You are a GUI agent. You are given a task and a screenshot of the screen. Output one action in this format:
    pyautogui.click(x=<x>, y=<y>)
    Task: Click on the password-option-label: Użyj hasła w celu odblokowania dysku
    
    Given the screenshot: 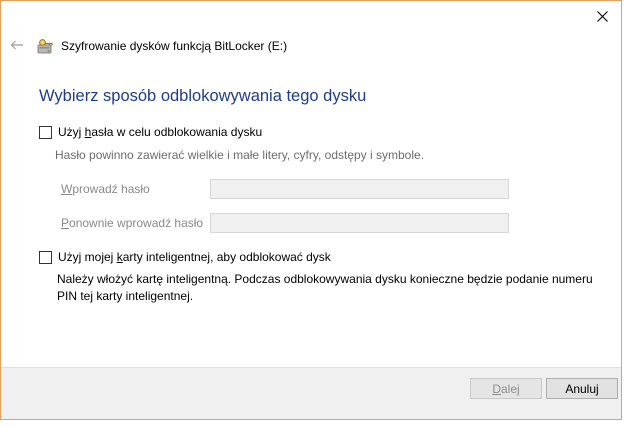 What is the action you would take?
    pyautogui.click(x=160, y=132)
    